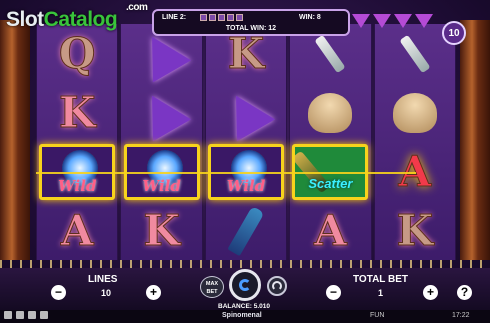 This screenshot has width=490, height=323. I want to click on autoplay-button, so click(277, 286).